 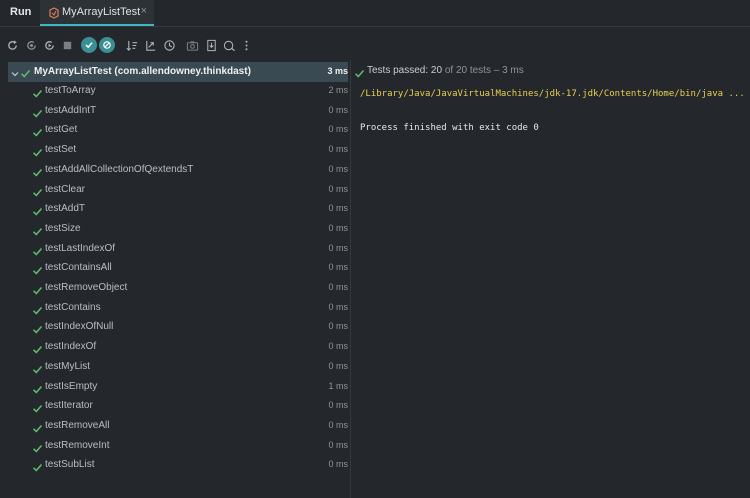 What do you see at coordinates (178, 150) in the screenshot?
I see `test-row: testSet 0 ms` at bounding box center [178, 150].